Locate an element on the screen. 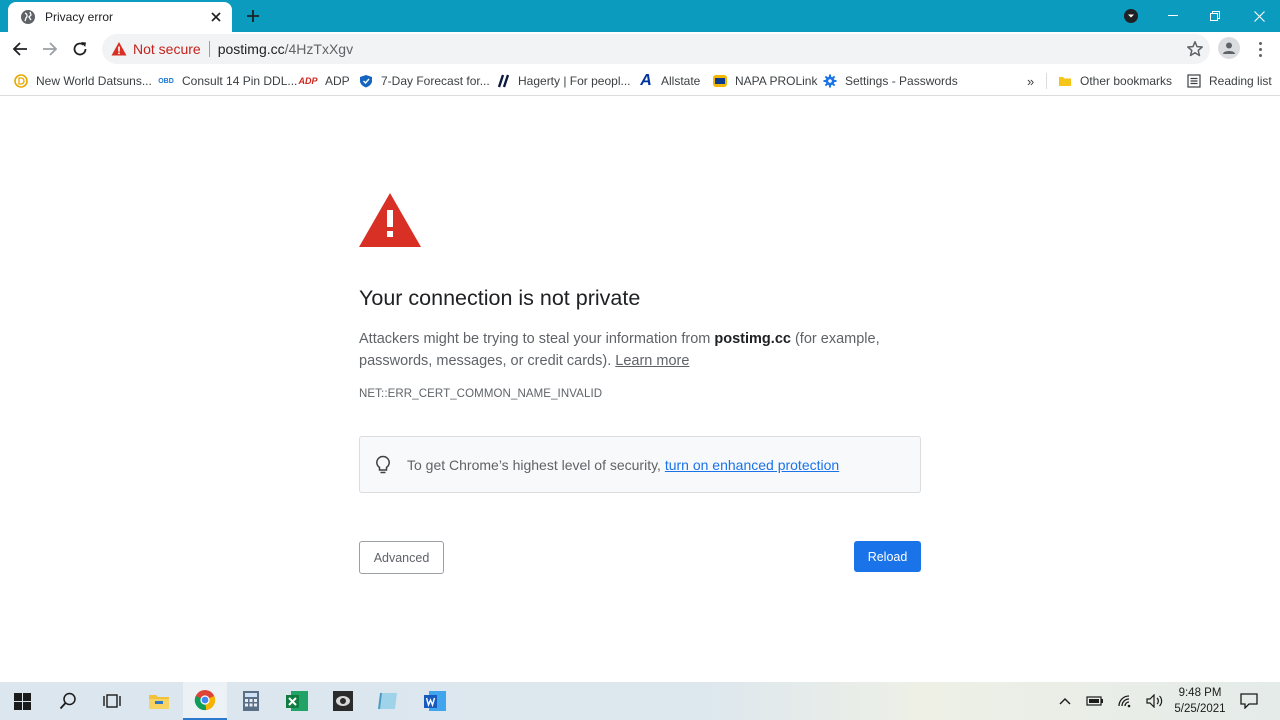 The height and width of the screenshot is (720, 1280). reload-button: Reload is located at coordinates (887, 556).